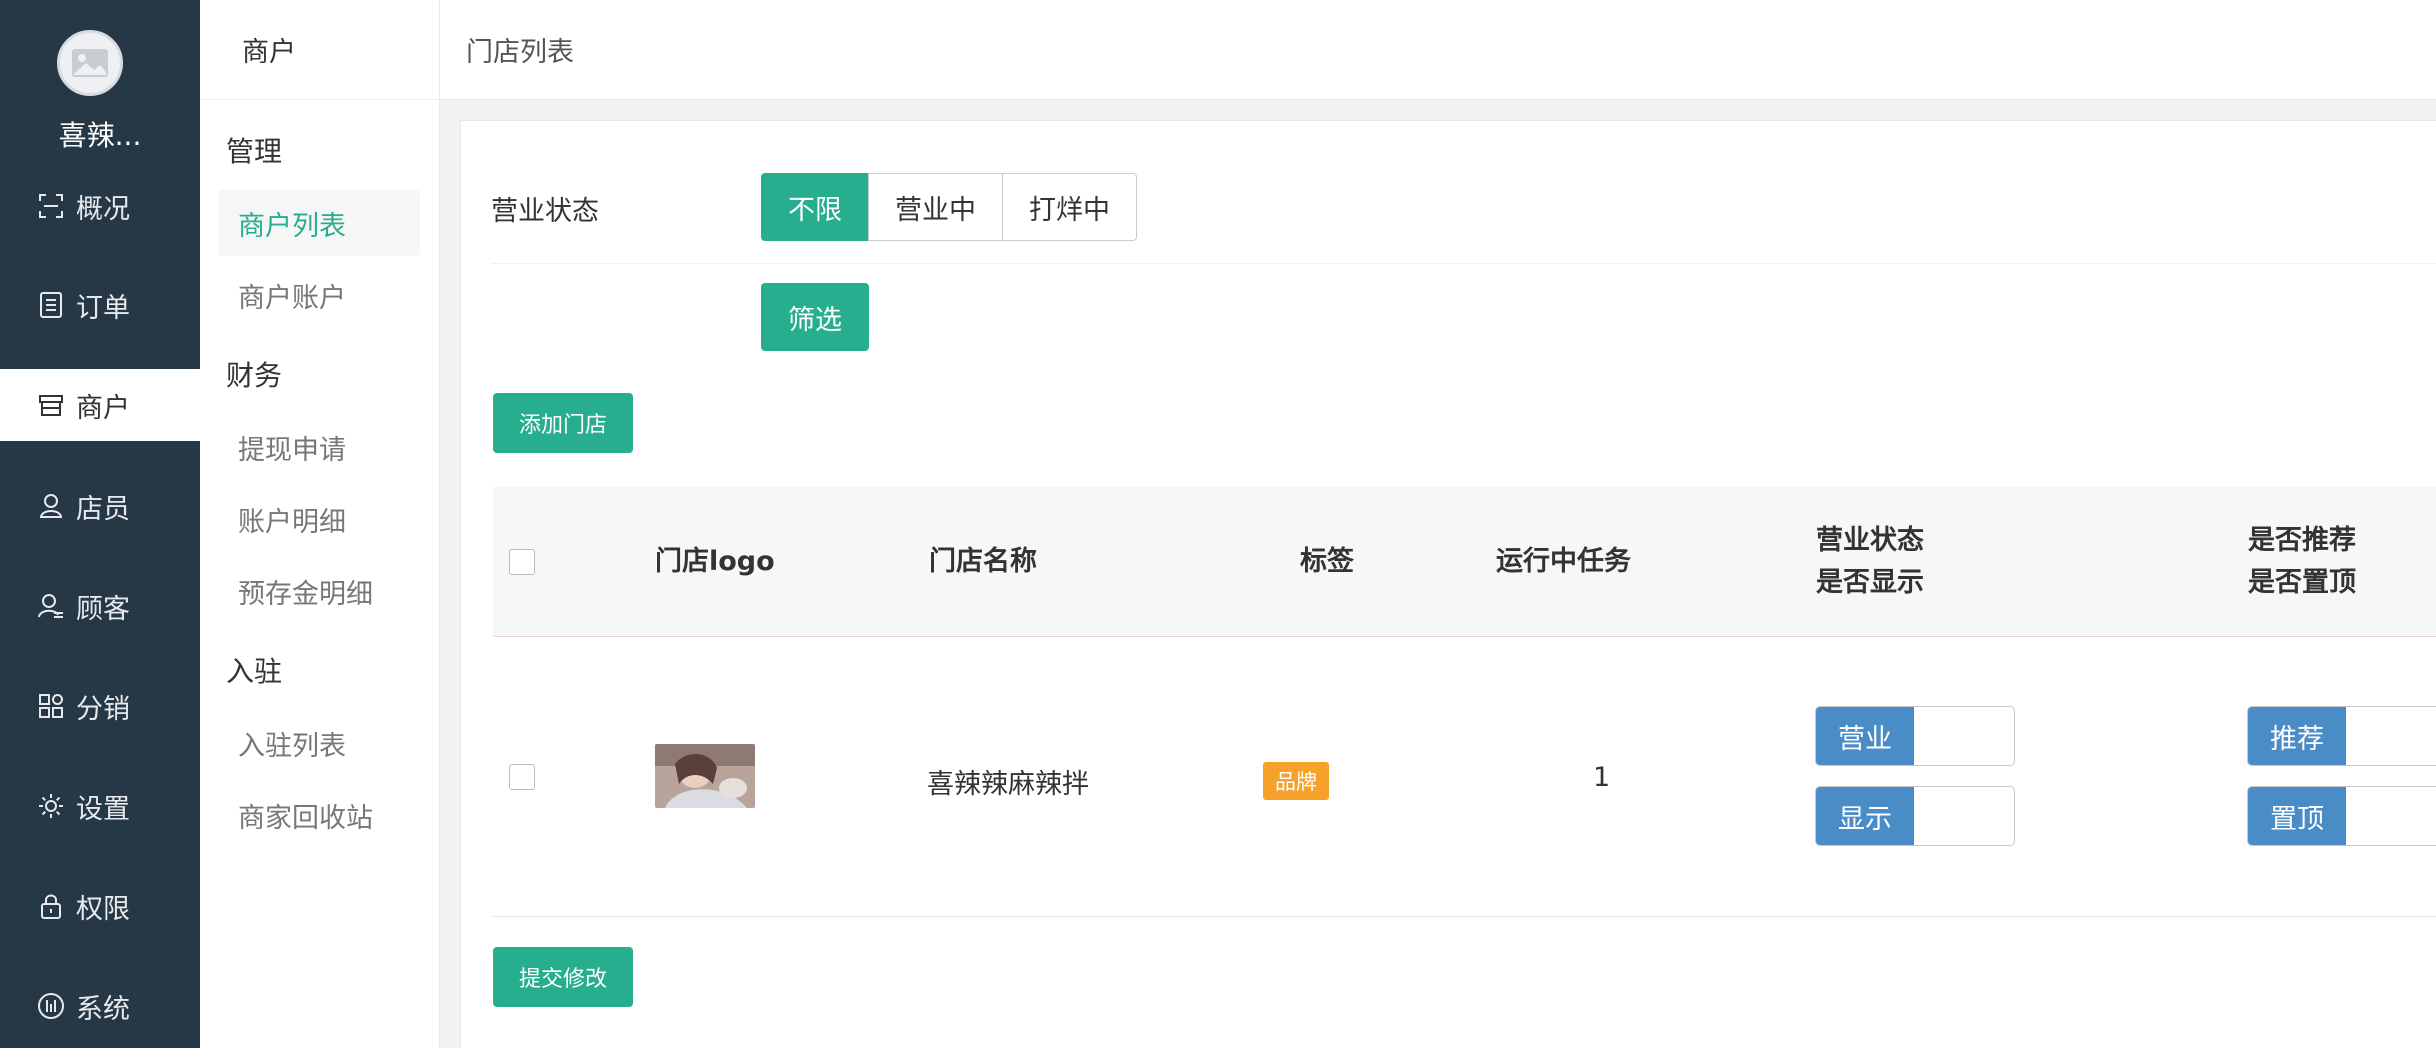 This screenshot has width=2436, height=1048. What do you see at coordinates (51, 906) in the screenshot?
I see `lock-icon` at bounding box center [51, 906].